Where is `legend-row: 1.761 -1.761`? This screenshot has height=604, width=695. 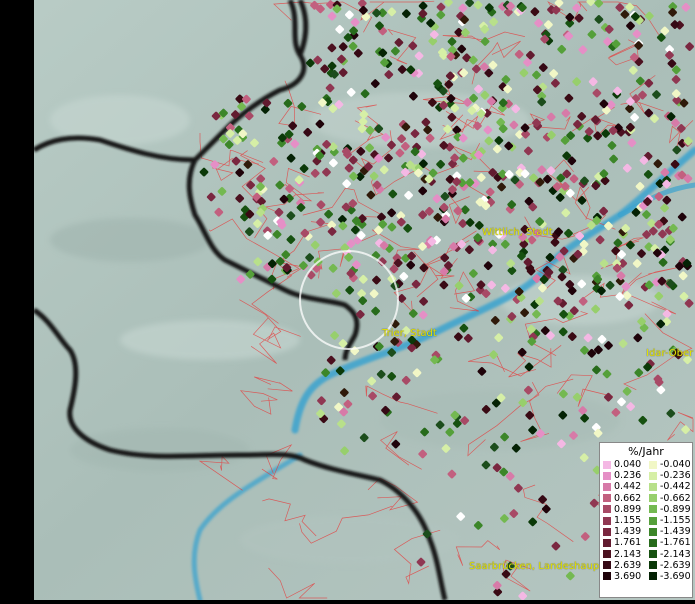
legend-row: 1.761 -1.761 is located at coordinates (646, 542).